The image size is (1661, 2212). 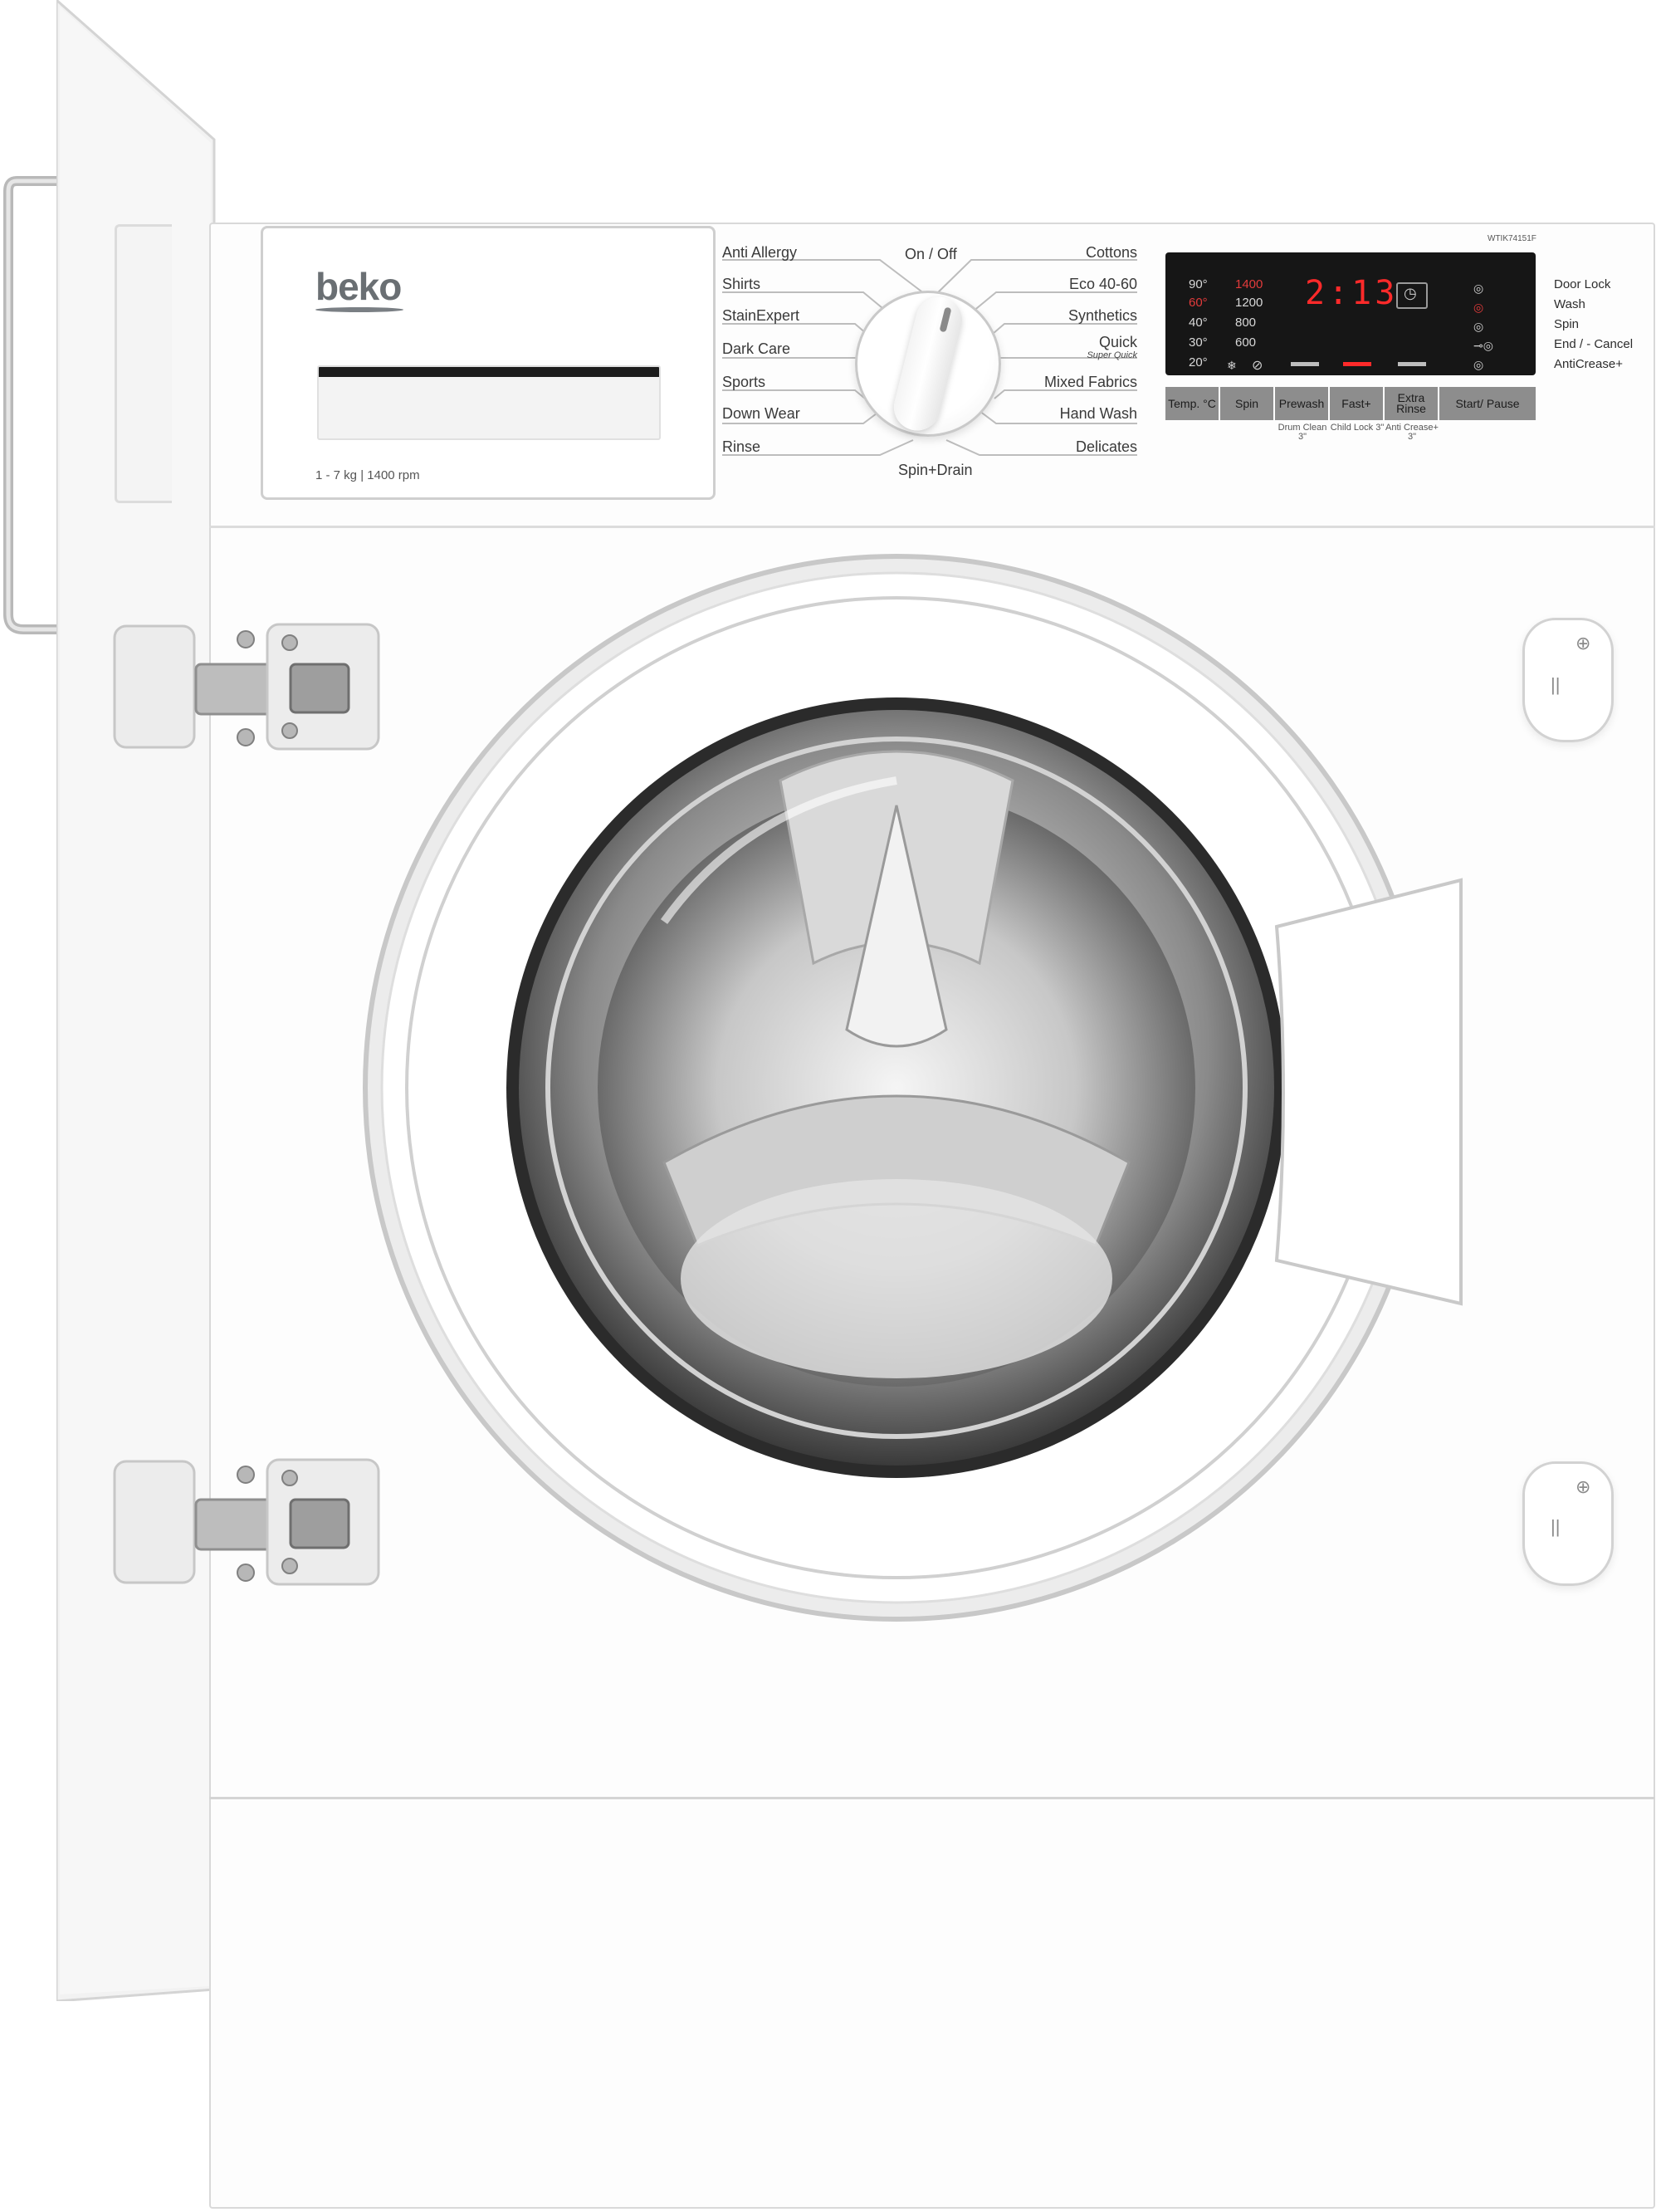 I want to click on status-indicator-icons: ◎ ◎ ◎ ⊸◎ ◎, so click(x=1483, y=326).